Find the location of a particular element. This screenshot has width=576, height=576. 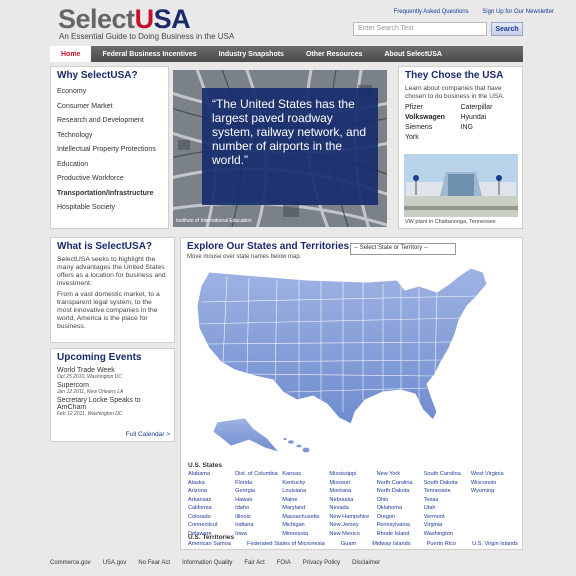

footer-link: USA.gov is located at coordinates (115, 563).